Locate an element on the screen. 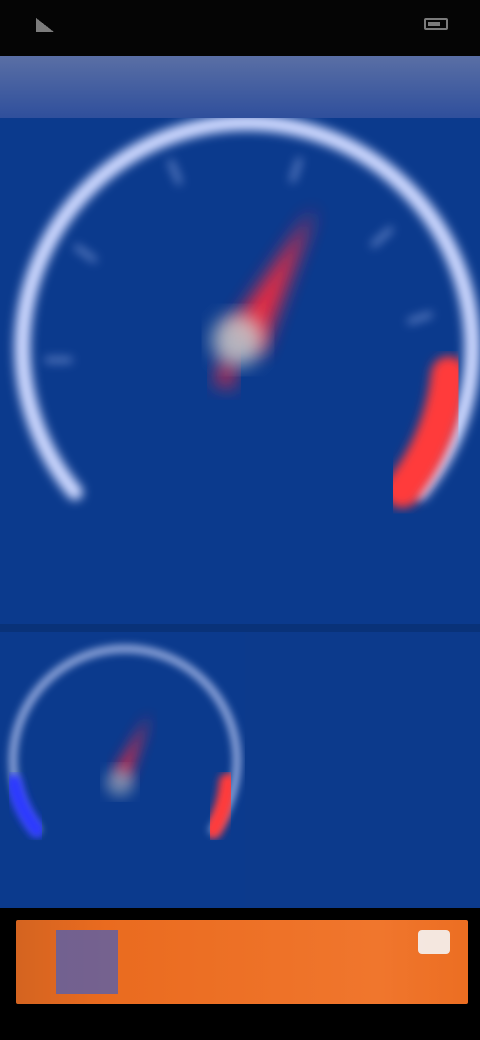 Image resolution: width=480 pixels, height=1040 pixels. small-gauge is located at coordinates (122, 770).